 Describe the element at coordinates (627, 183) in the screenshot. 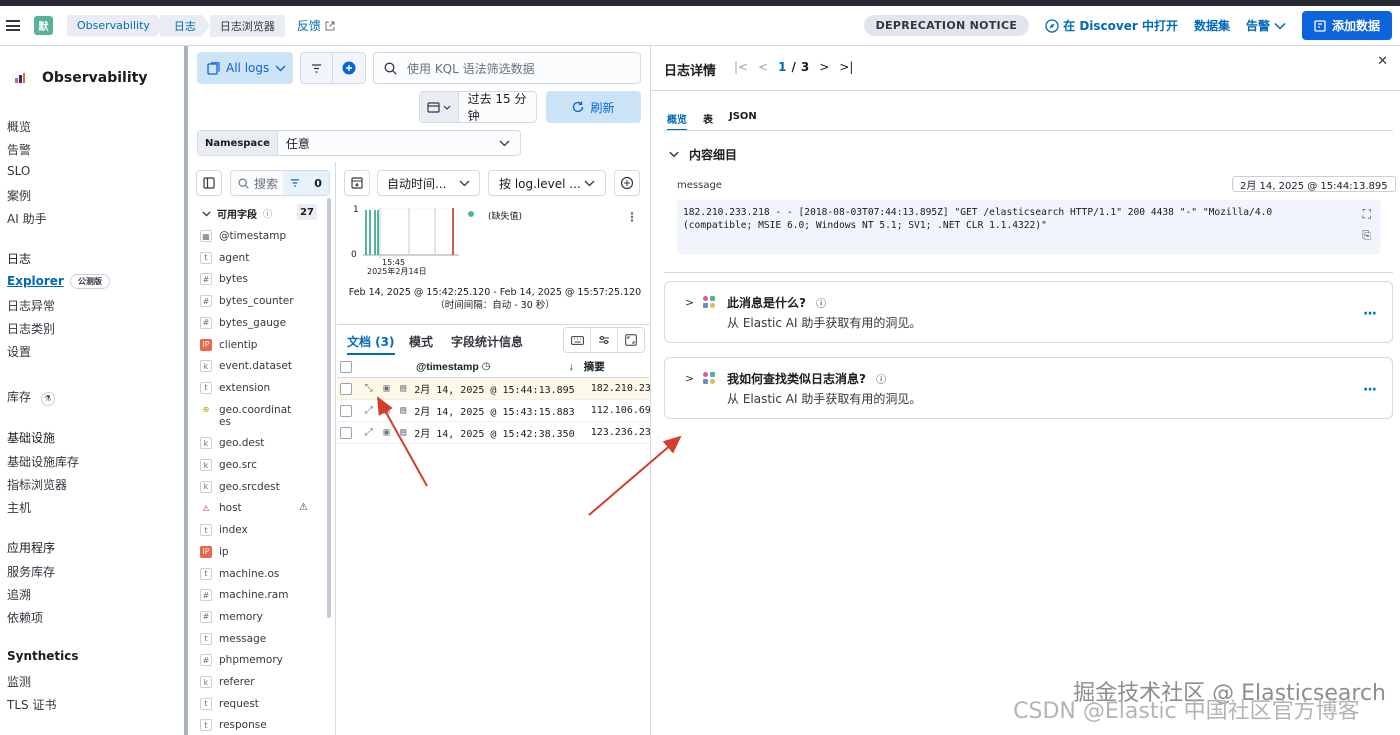

I see `chart-settings-icon` at that location.